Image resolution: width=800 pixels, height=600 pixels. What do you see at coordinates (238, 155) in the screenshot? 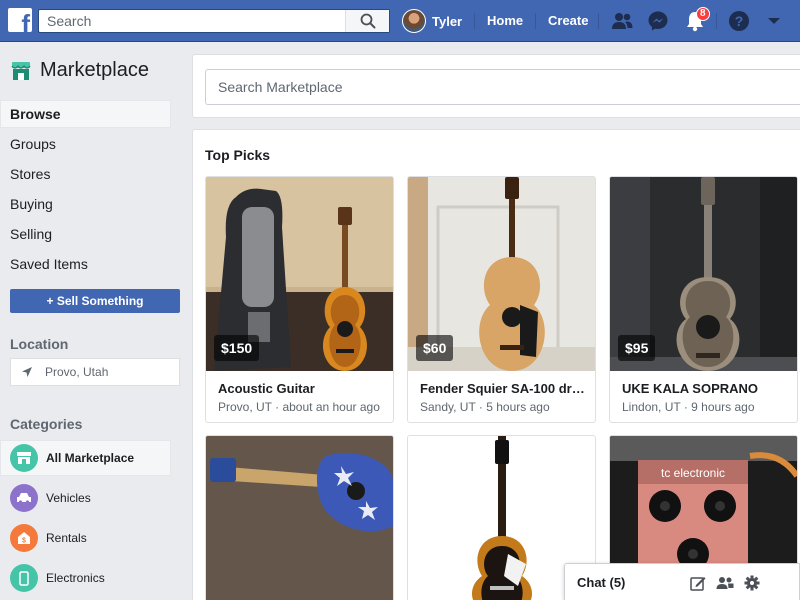
I see `section-title: Top Picks` at bounding box center [238, 155].